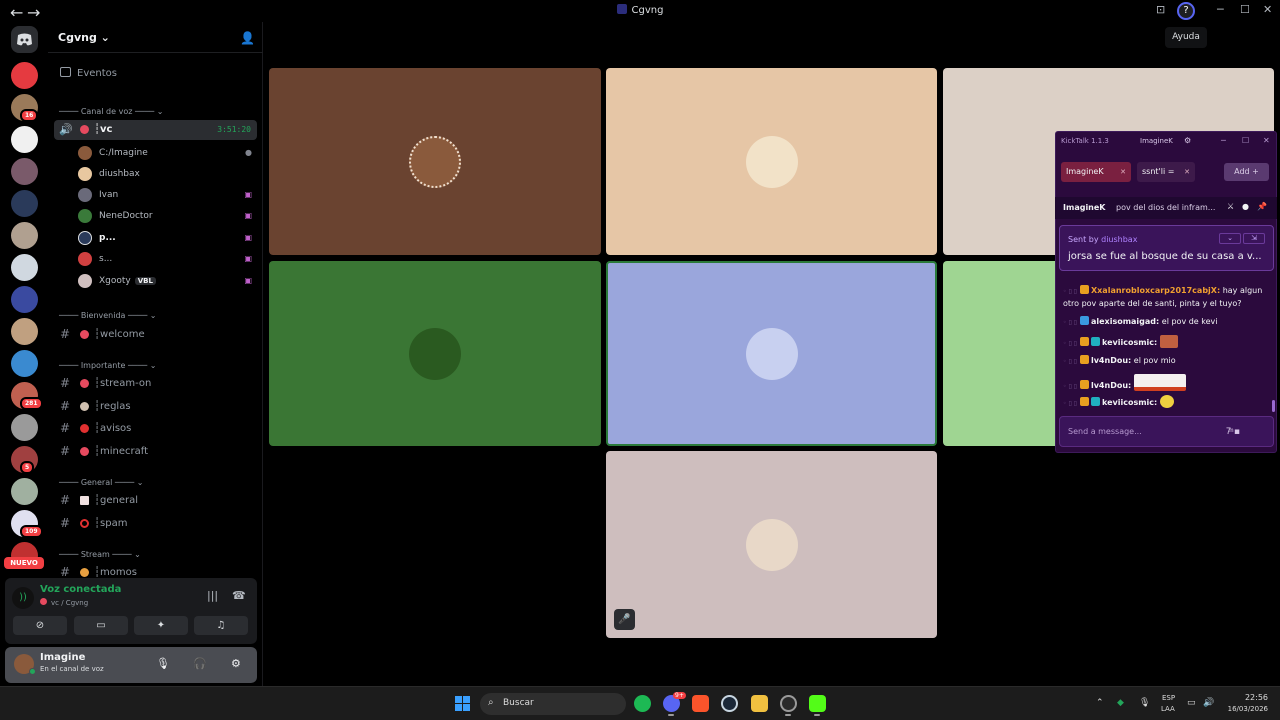 The height and width of the screenshot is (720, 1280). I want to click on category-welcome: ──── Bienvenida ──── ⌄, so click(108, 315).